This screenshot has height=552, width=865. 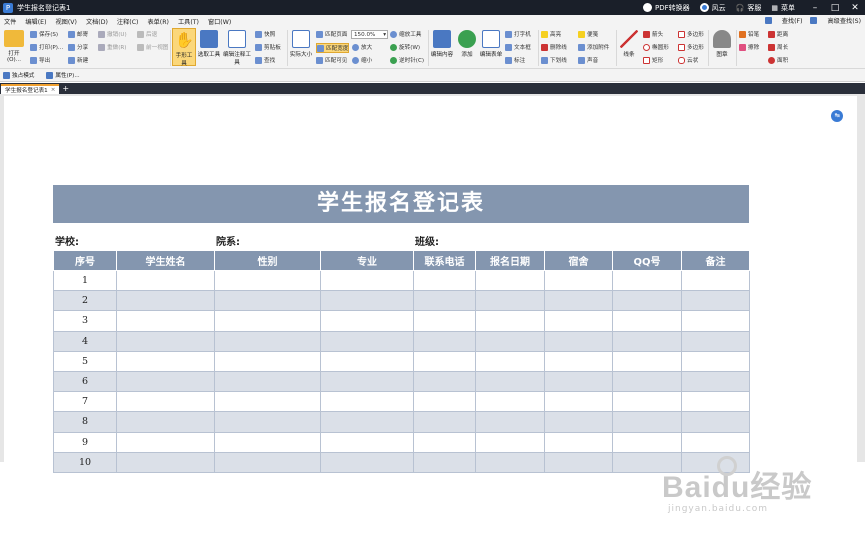 I want to click on fit-width-button: 匹配宽度, so click(x=333, y=48).